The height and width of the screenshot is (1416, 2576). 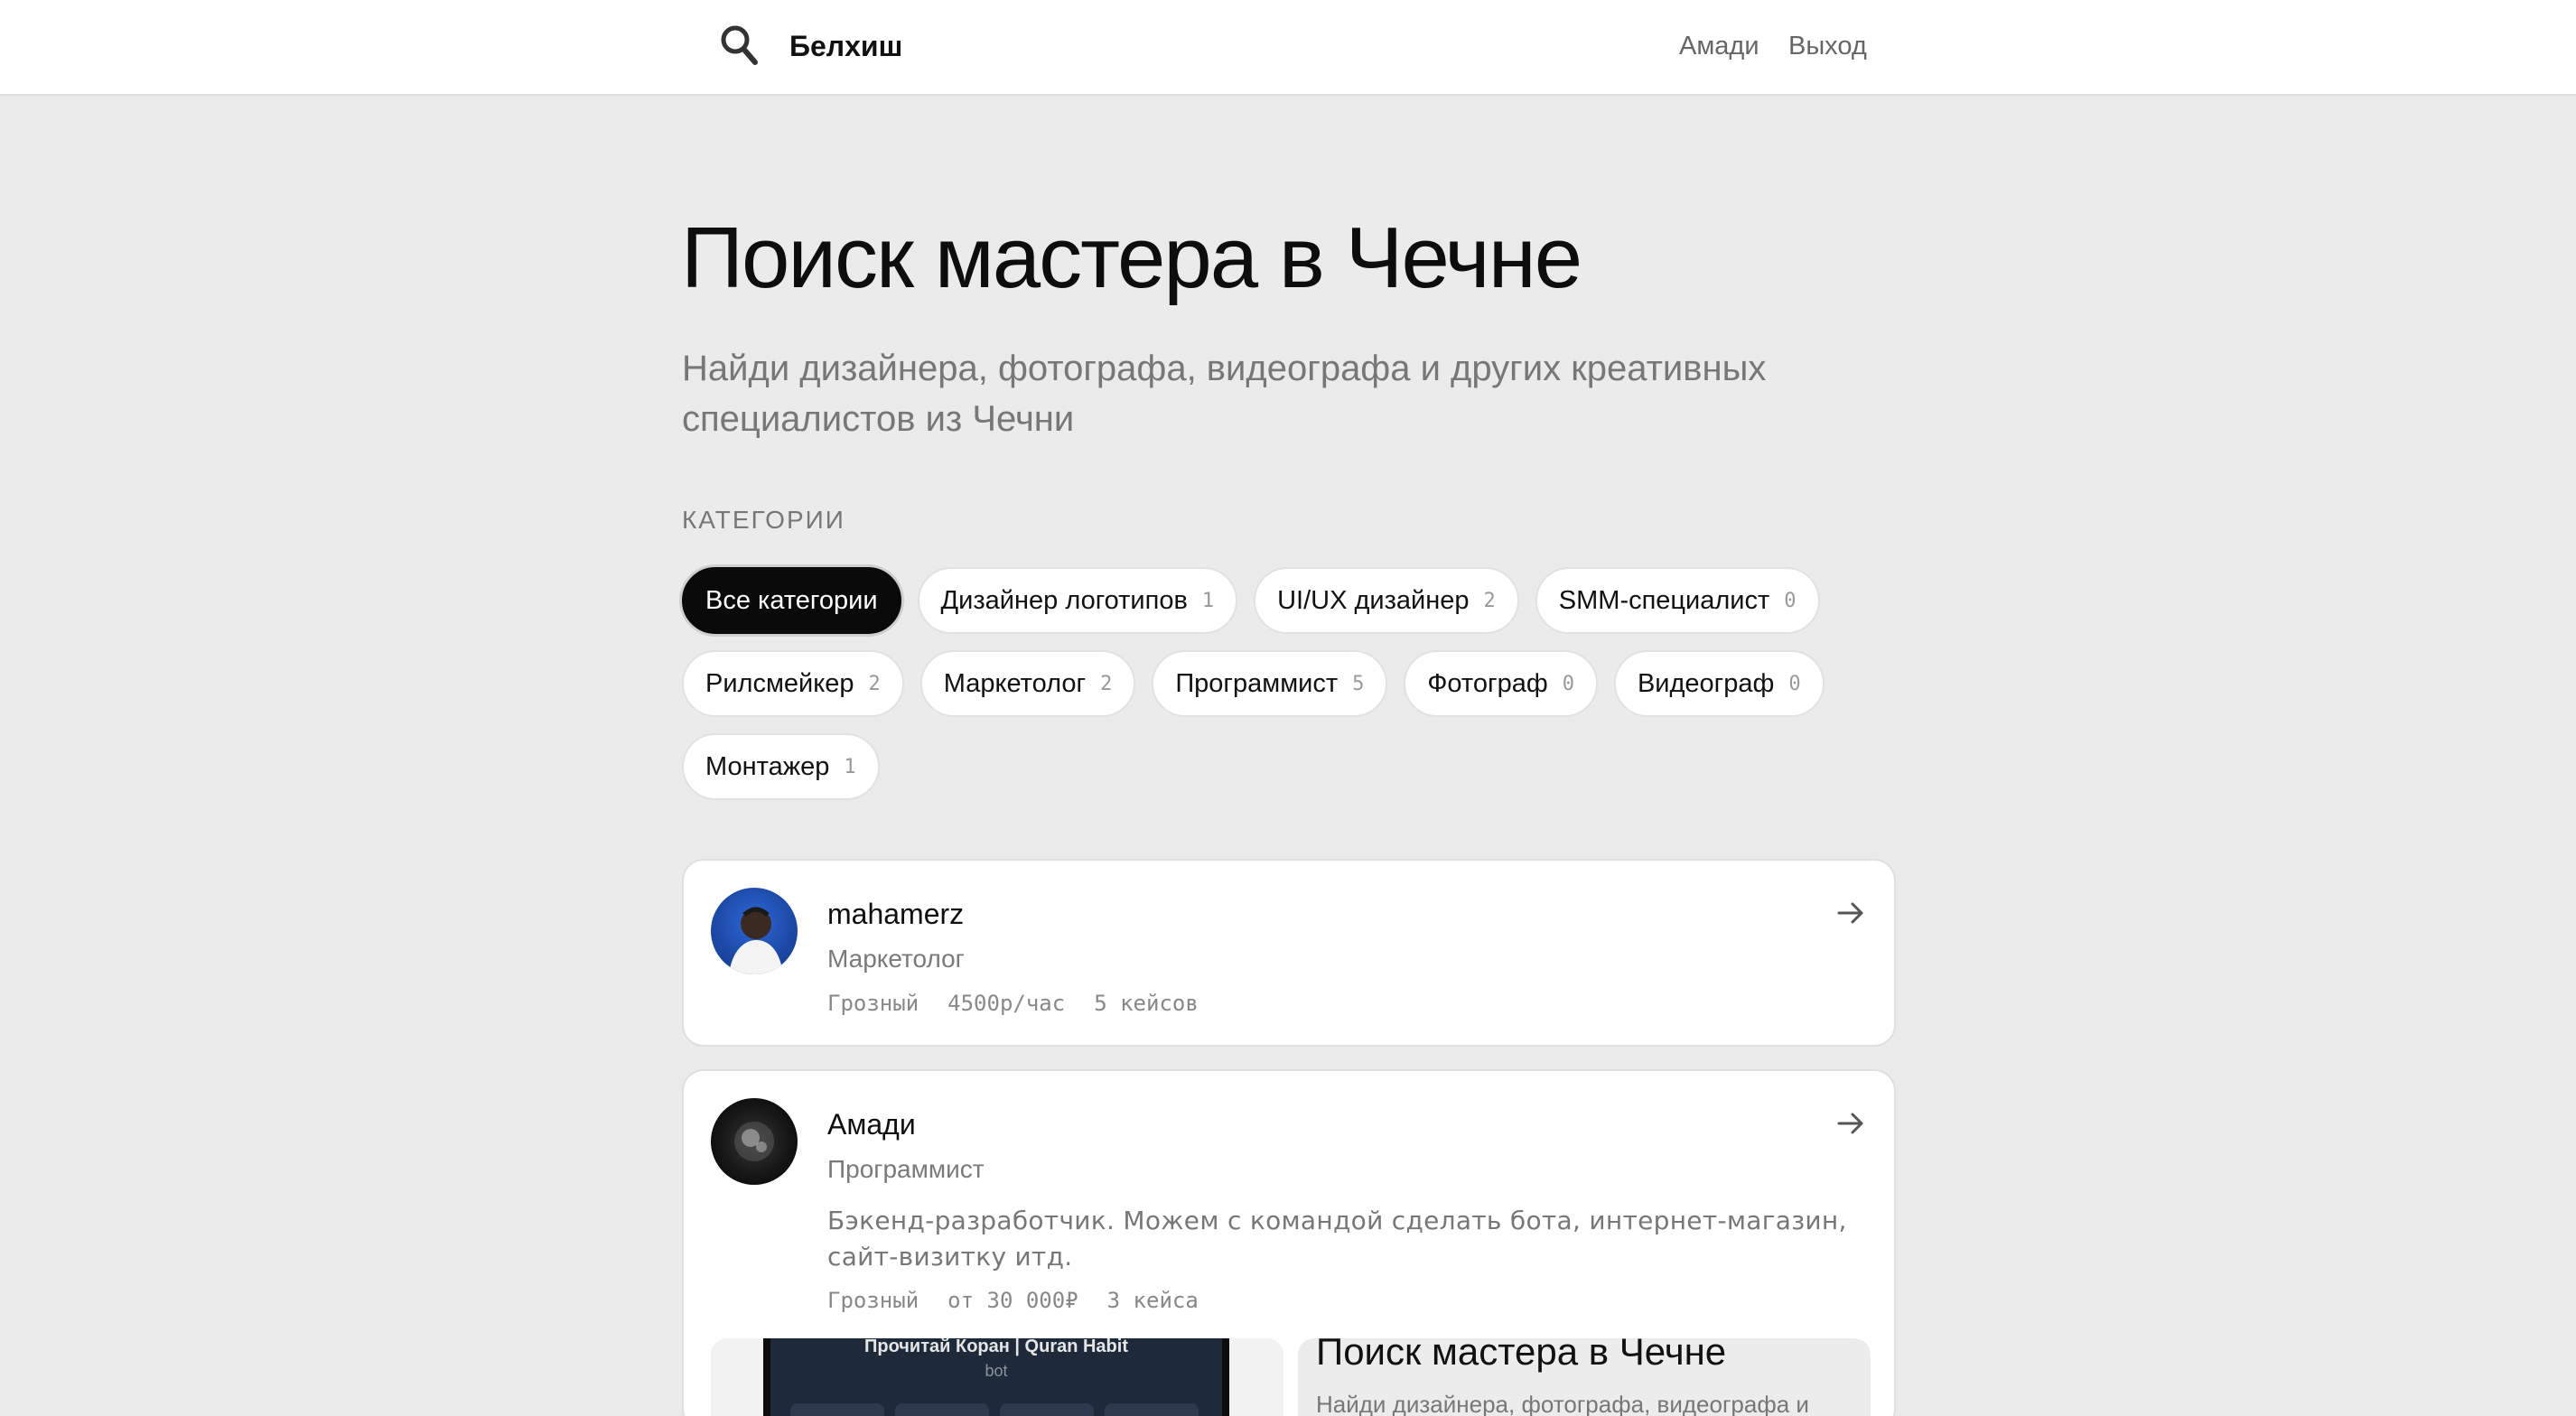 I want to click on case-preview-image: Прочитай Коран | Quran Habit bot, so click(x=997, y=1377).